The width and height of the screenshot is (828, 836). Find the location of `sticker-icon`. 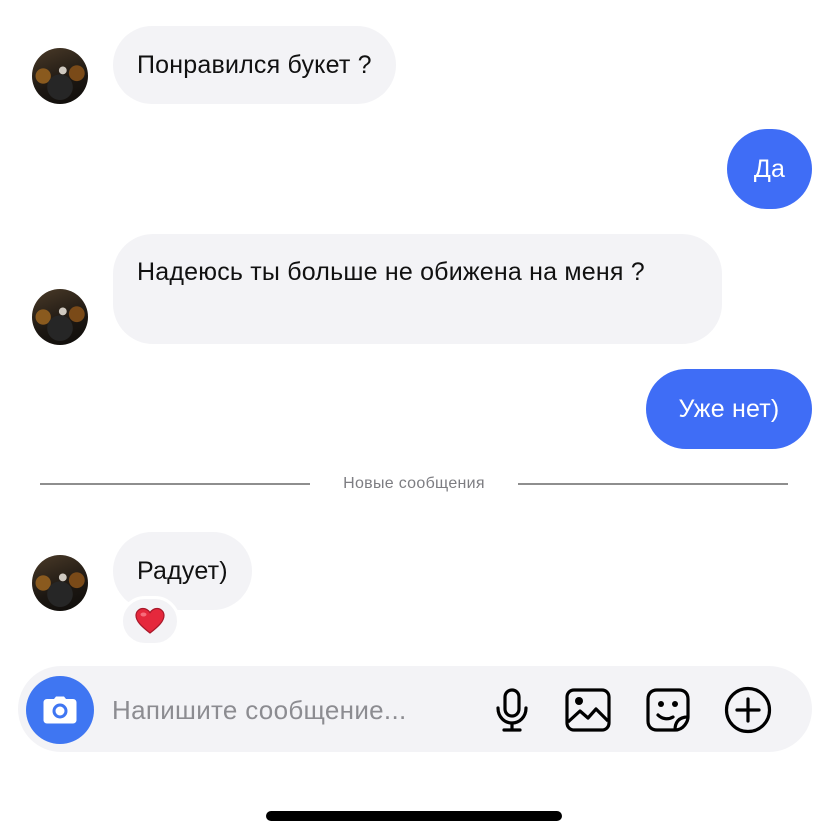

sticker-icon is located at coordinates (668, 710).